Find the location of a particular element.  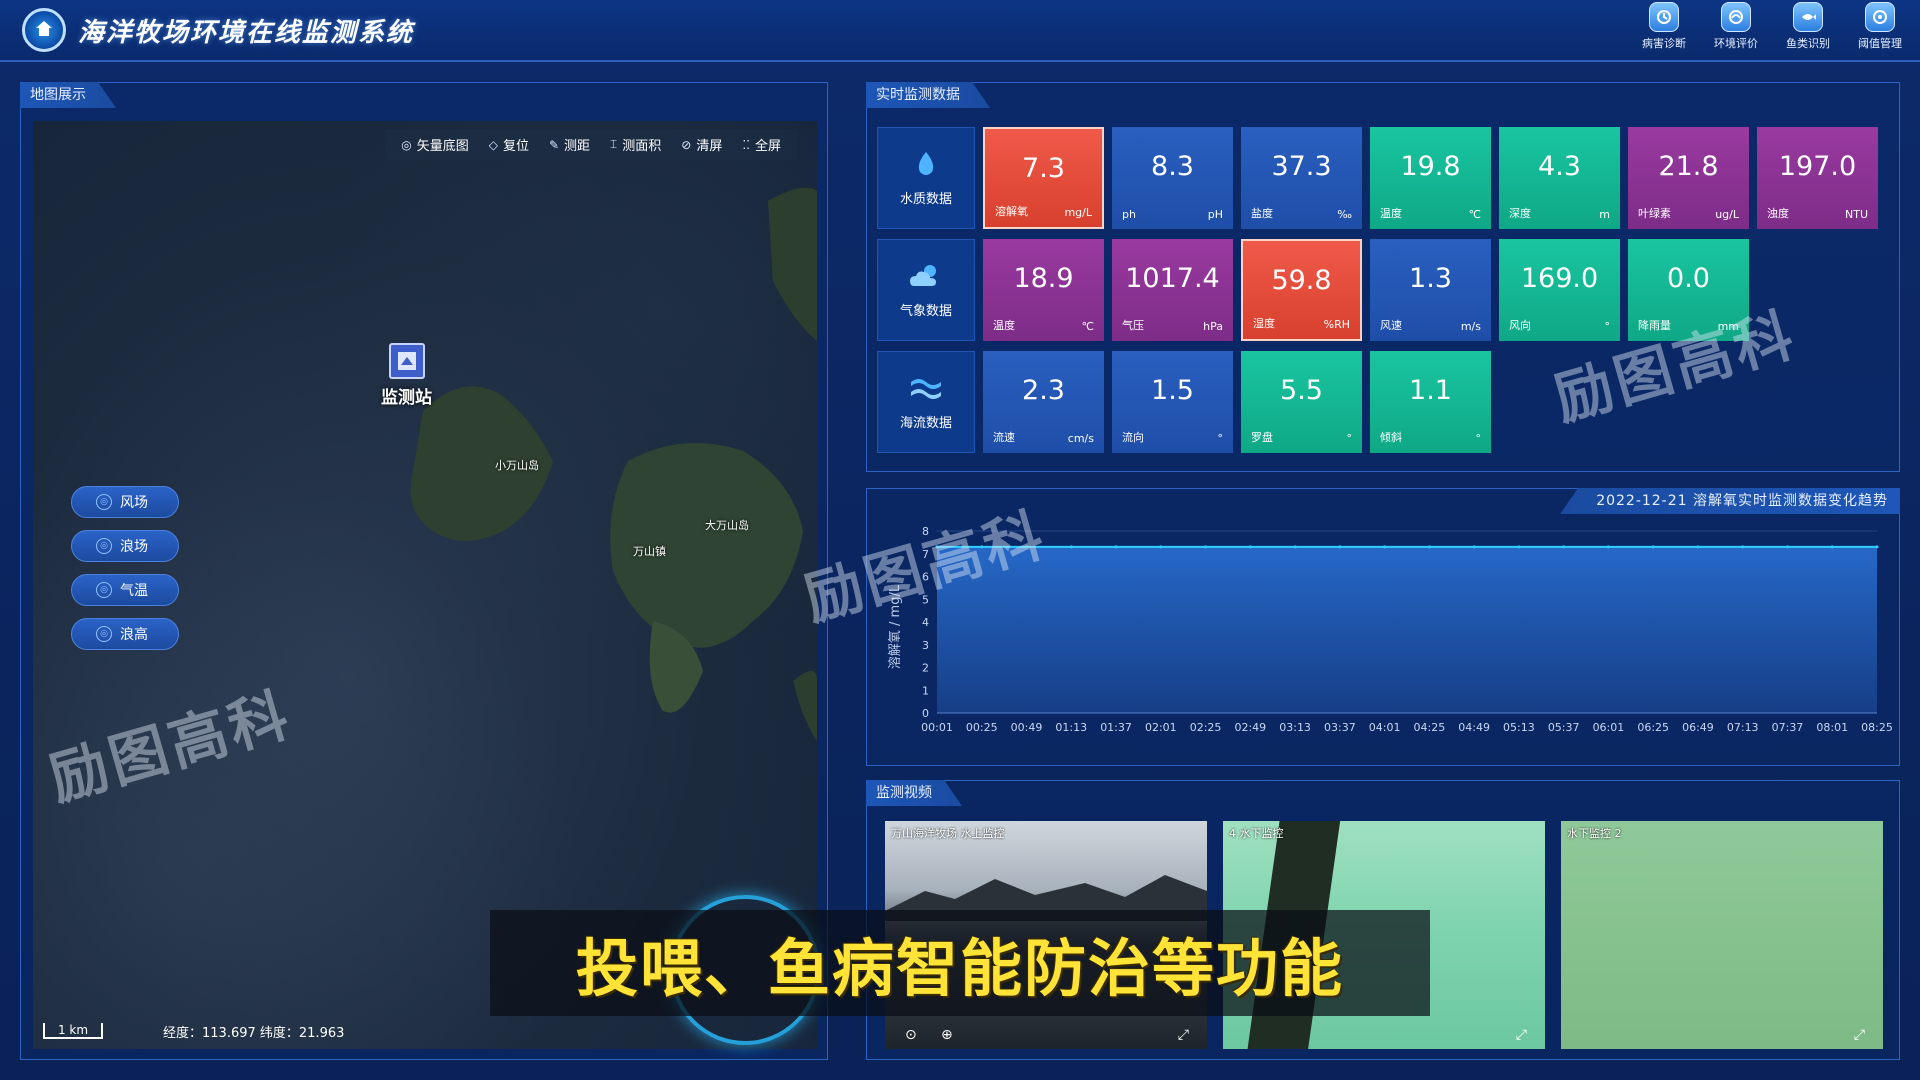

station-label: 监测站 is located at coordinates (406, 398).